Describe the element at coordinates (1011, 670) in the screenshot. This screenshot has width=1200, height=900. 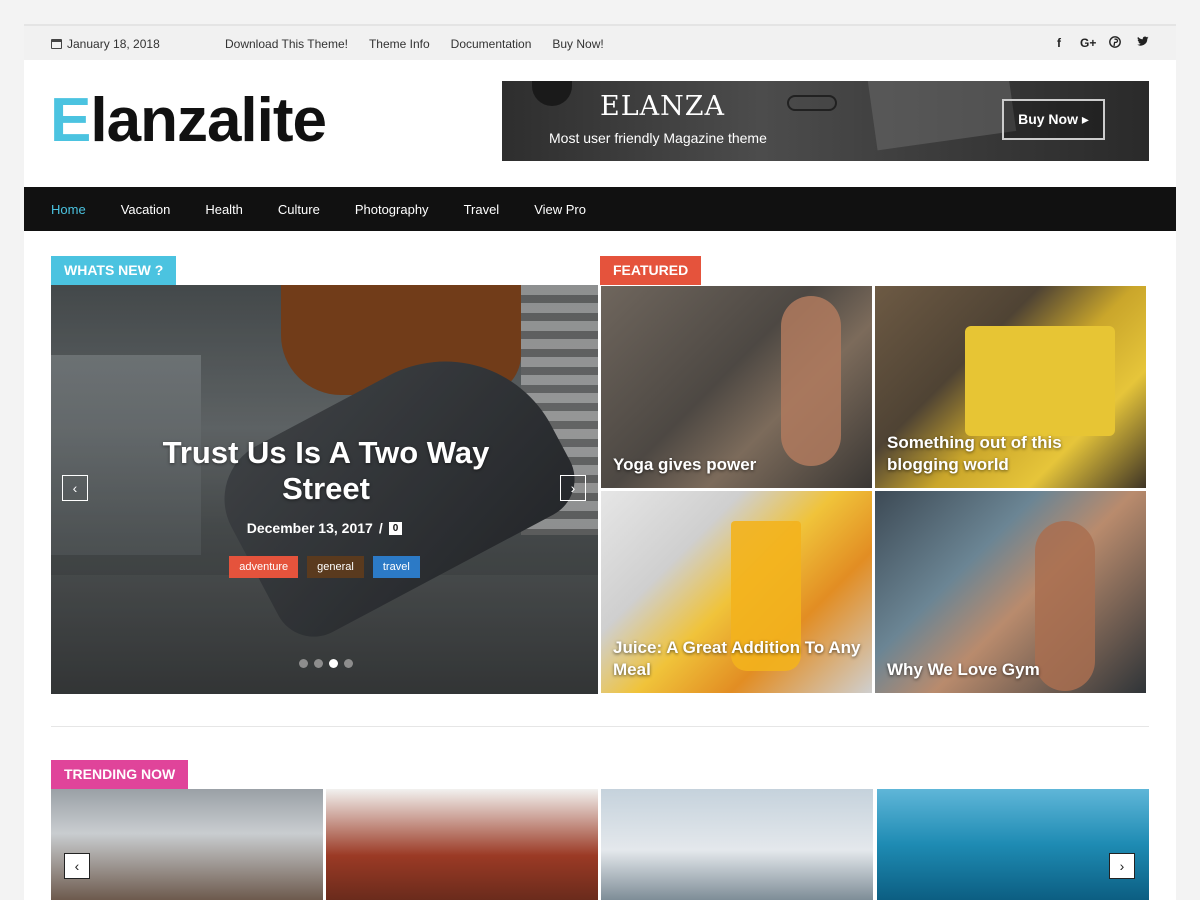
I see `featured-card-title: Why We Love Gym` at that location.